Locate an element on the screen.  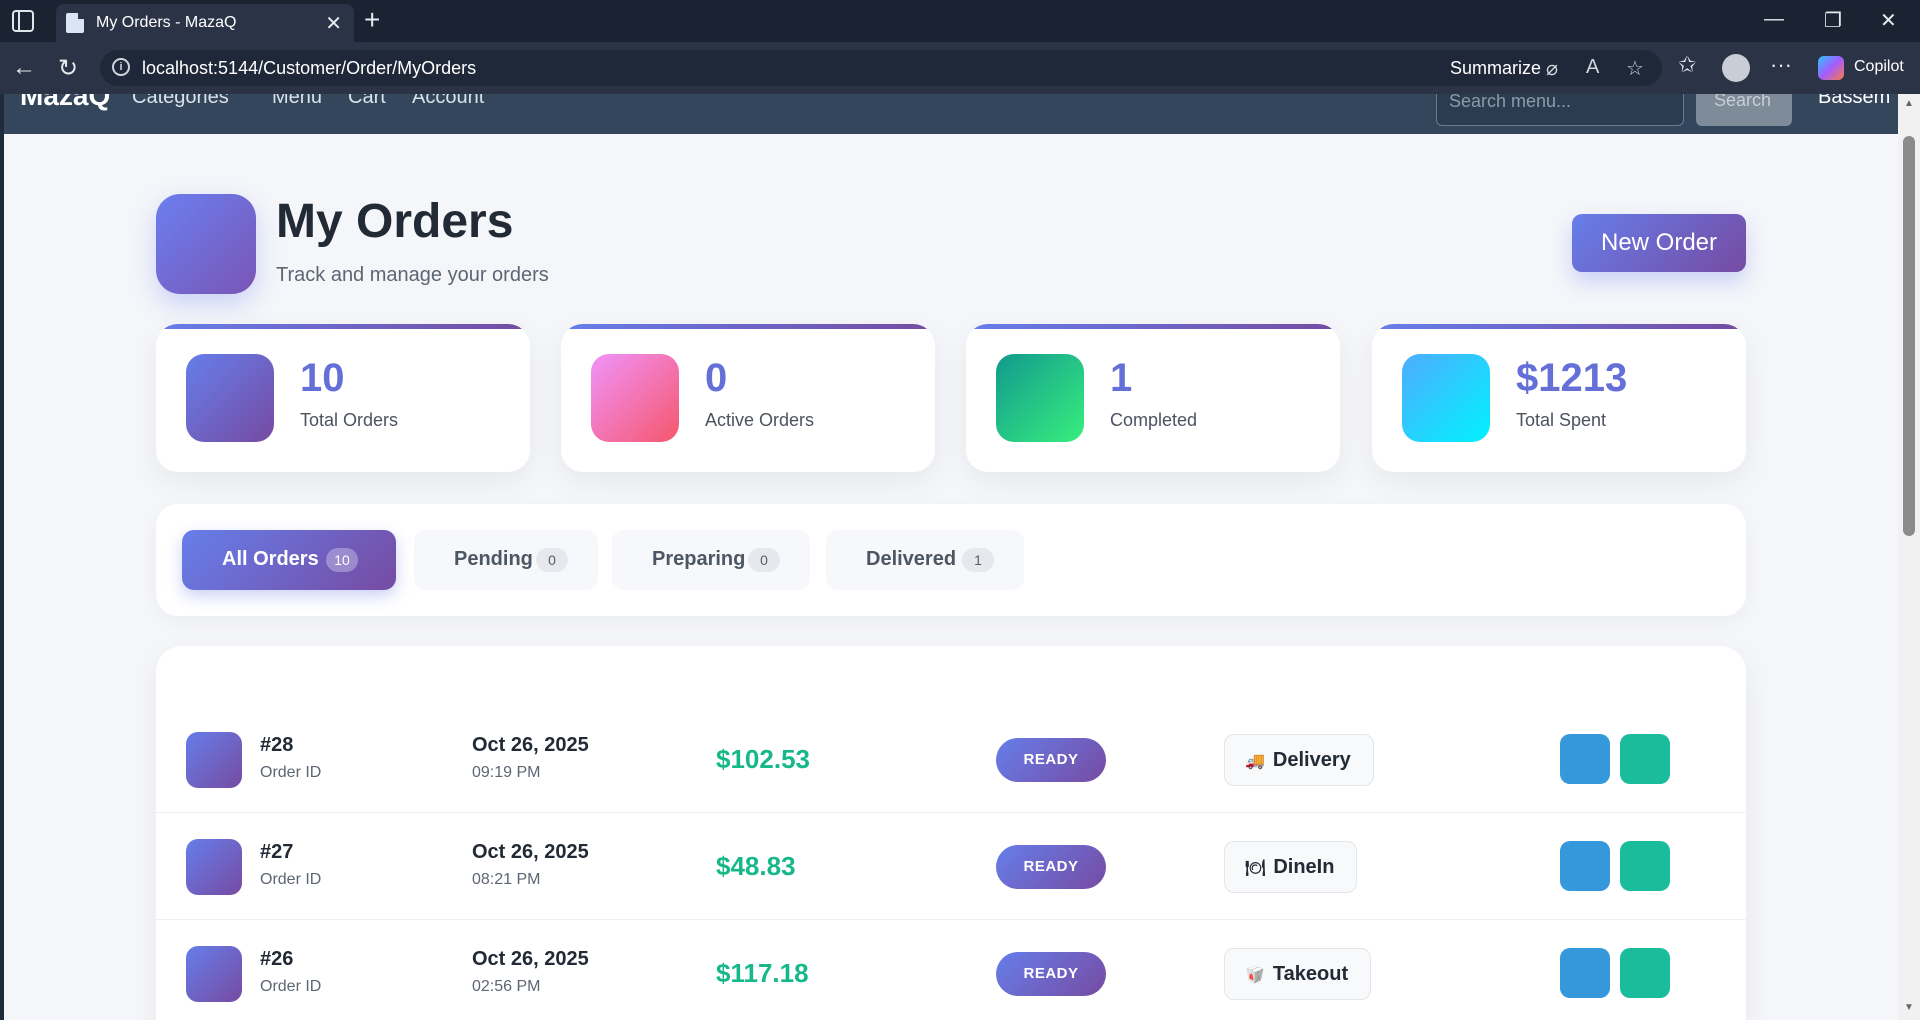
restore-icon: ❐ is located at coordinates (1833, 20).